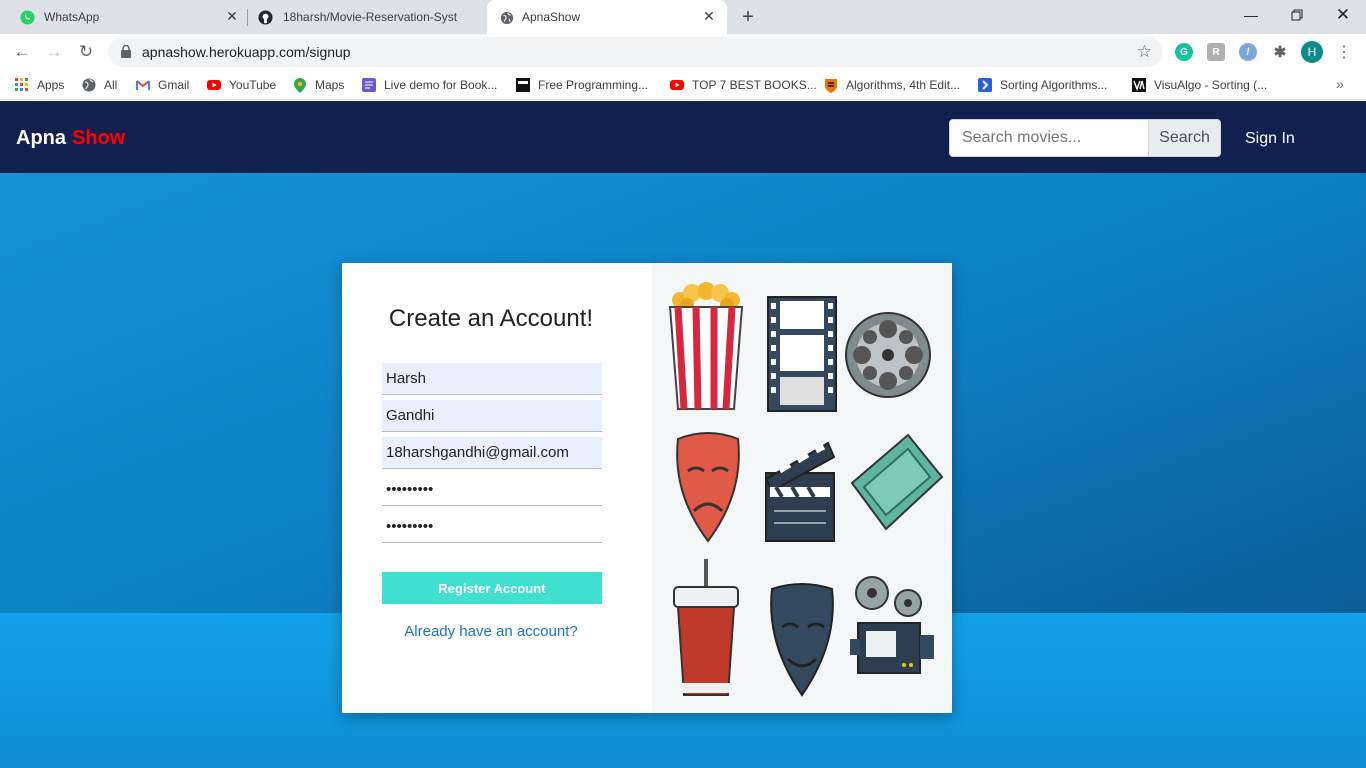 The image size is (1366, 768). Describe the element at coordinates (70, 138) in the screenshot. I see `brand-logo: Apna Show` at that location.